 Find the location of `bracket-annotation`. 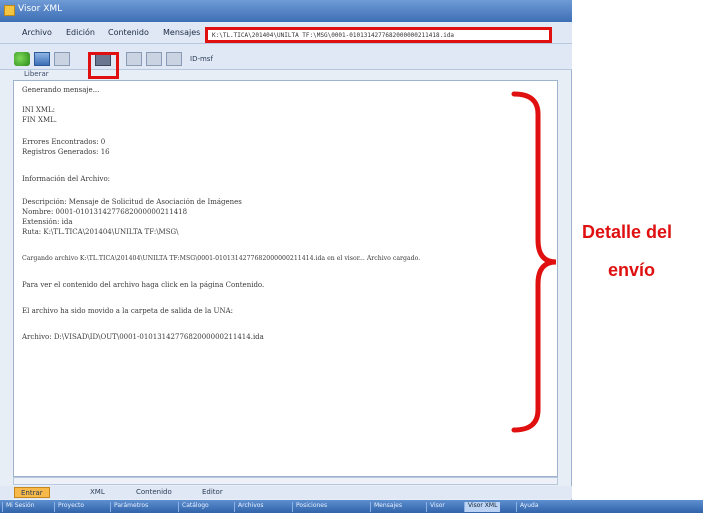

bracket-annotation is located at coordinates (534, 262).